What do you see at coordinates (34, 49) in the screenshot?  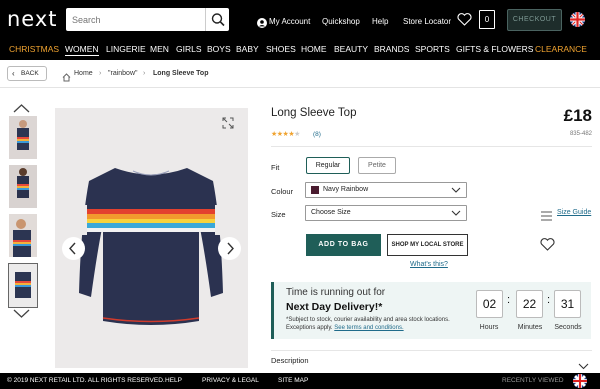 I see `nav-christmas: CHRISTMAS` at bounding box center [34, 49].